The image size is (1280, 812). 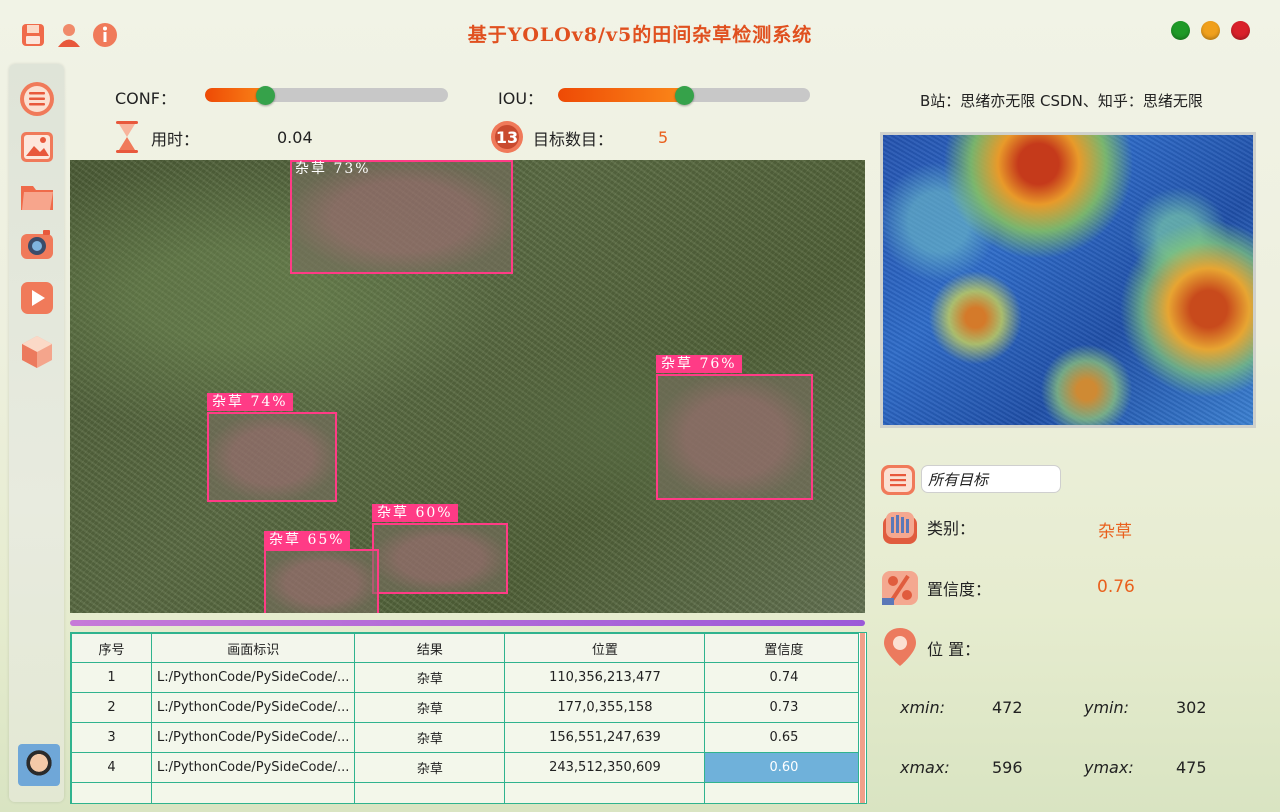 I want to click on maximize-button, so click(x=1180, y=30).